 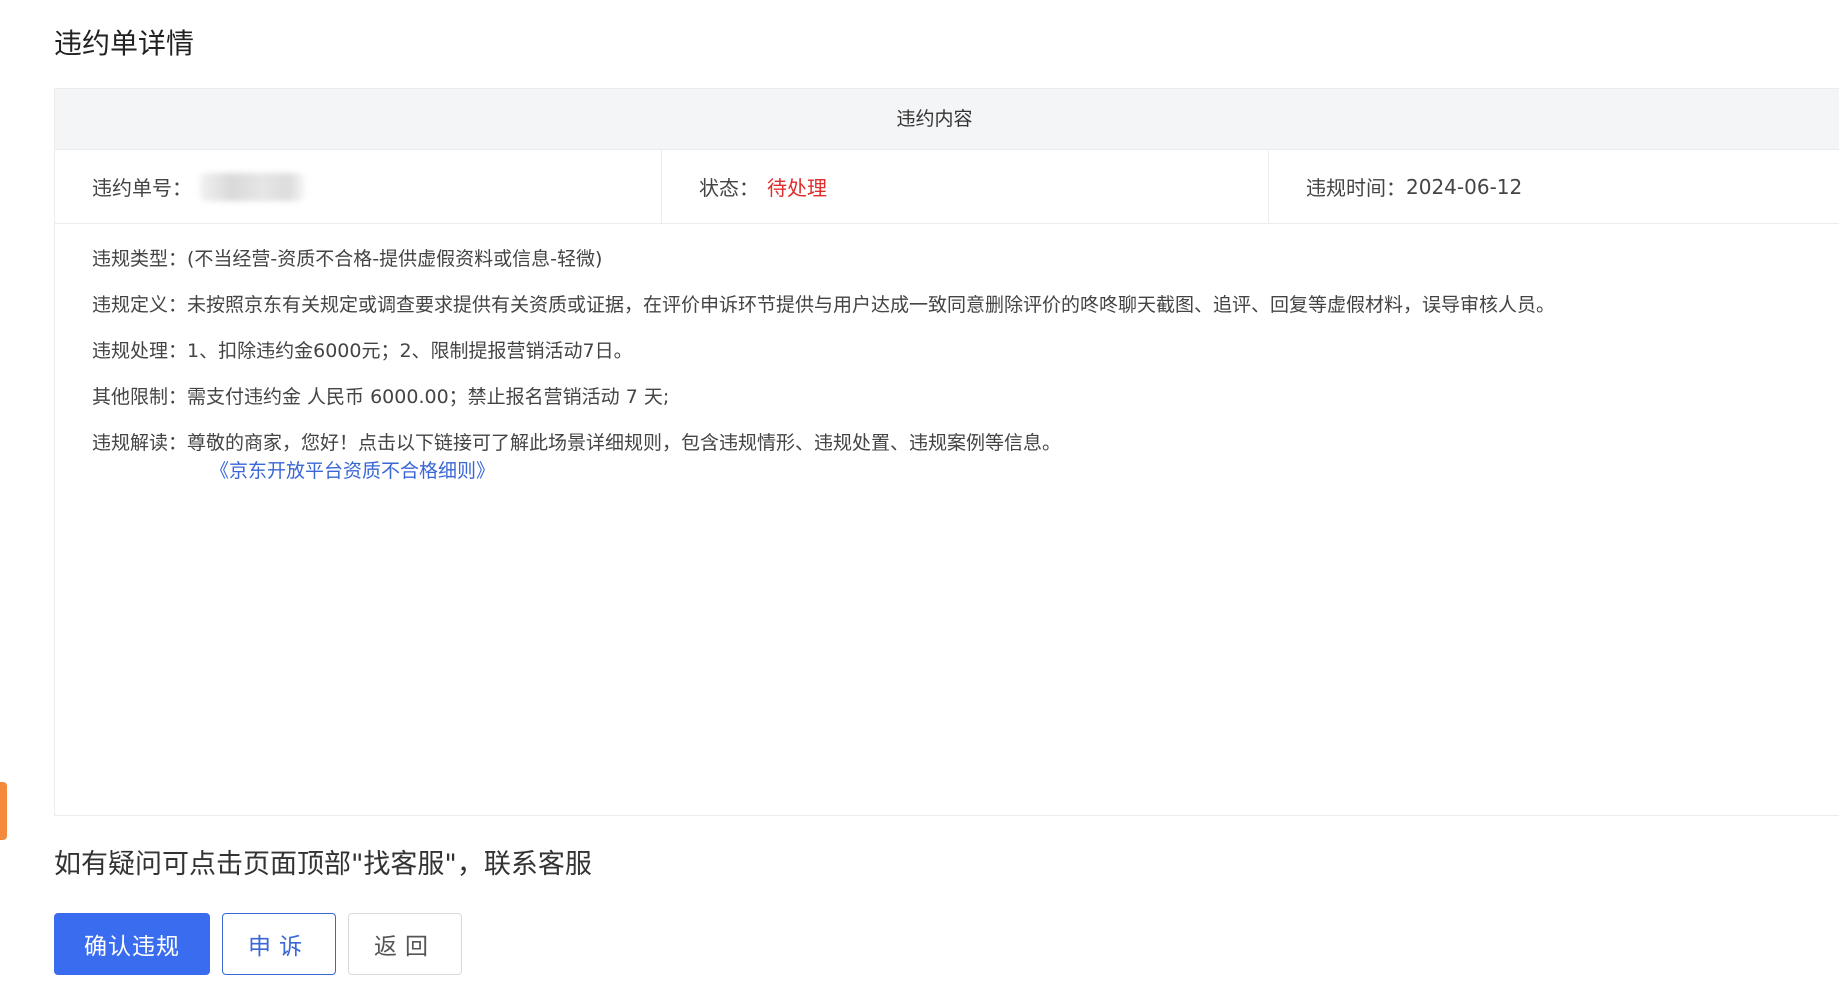 What do you see at coordinates (1554, 186) in the screenshot?
I see `time-cell: 违规时间： 2024-06-12` at bounding box center [1554, 186].